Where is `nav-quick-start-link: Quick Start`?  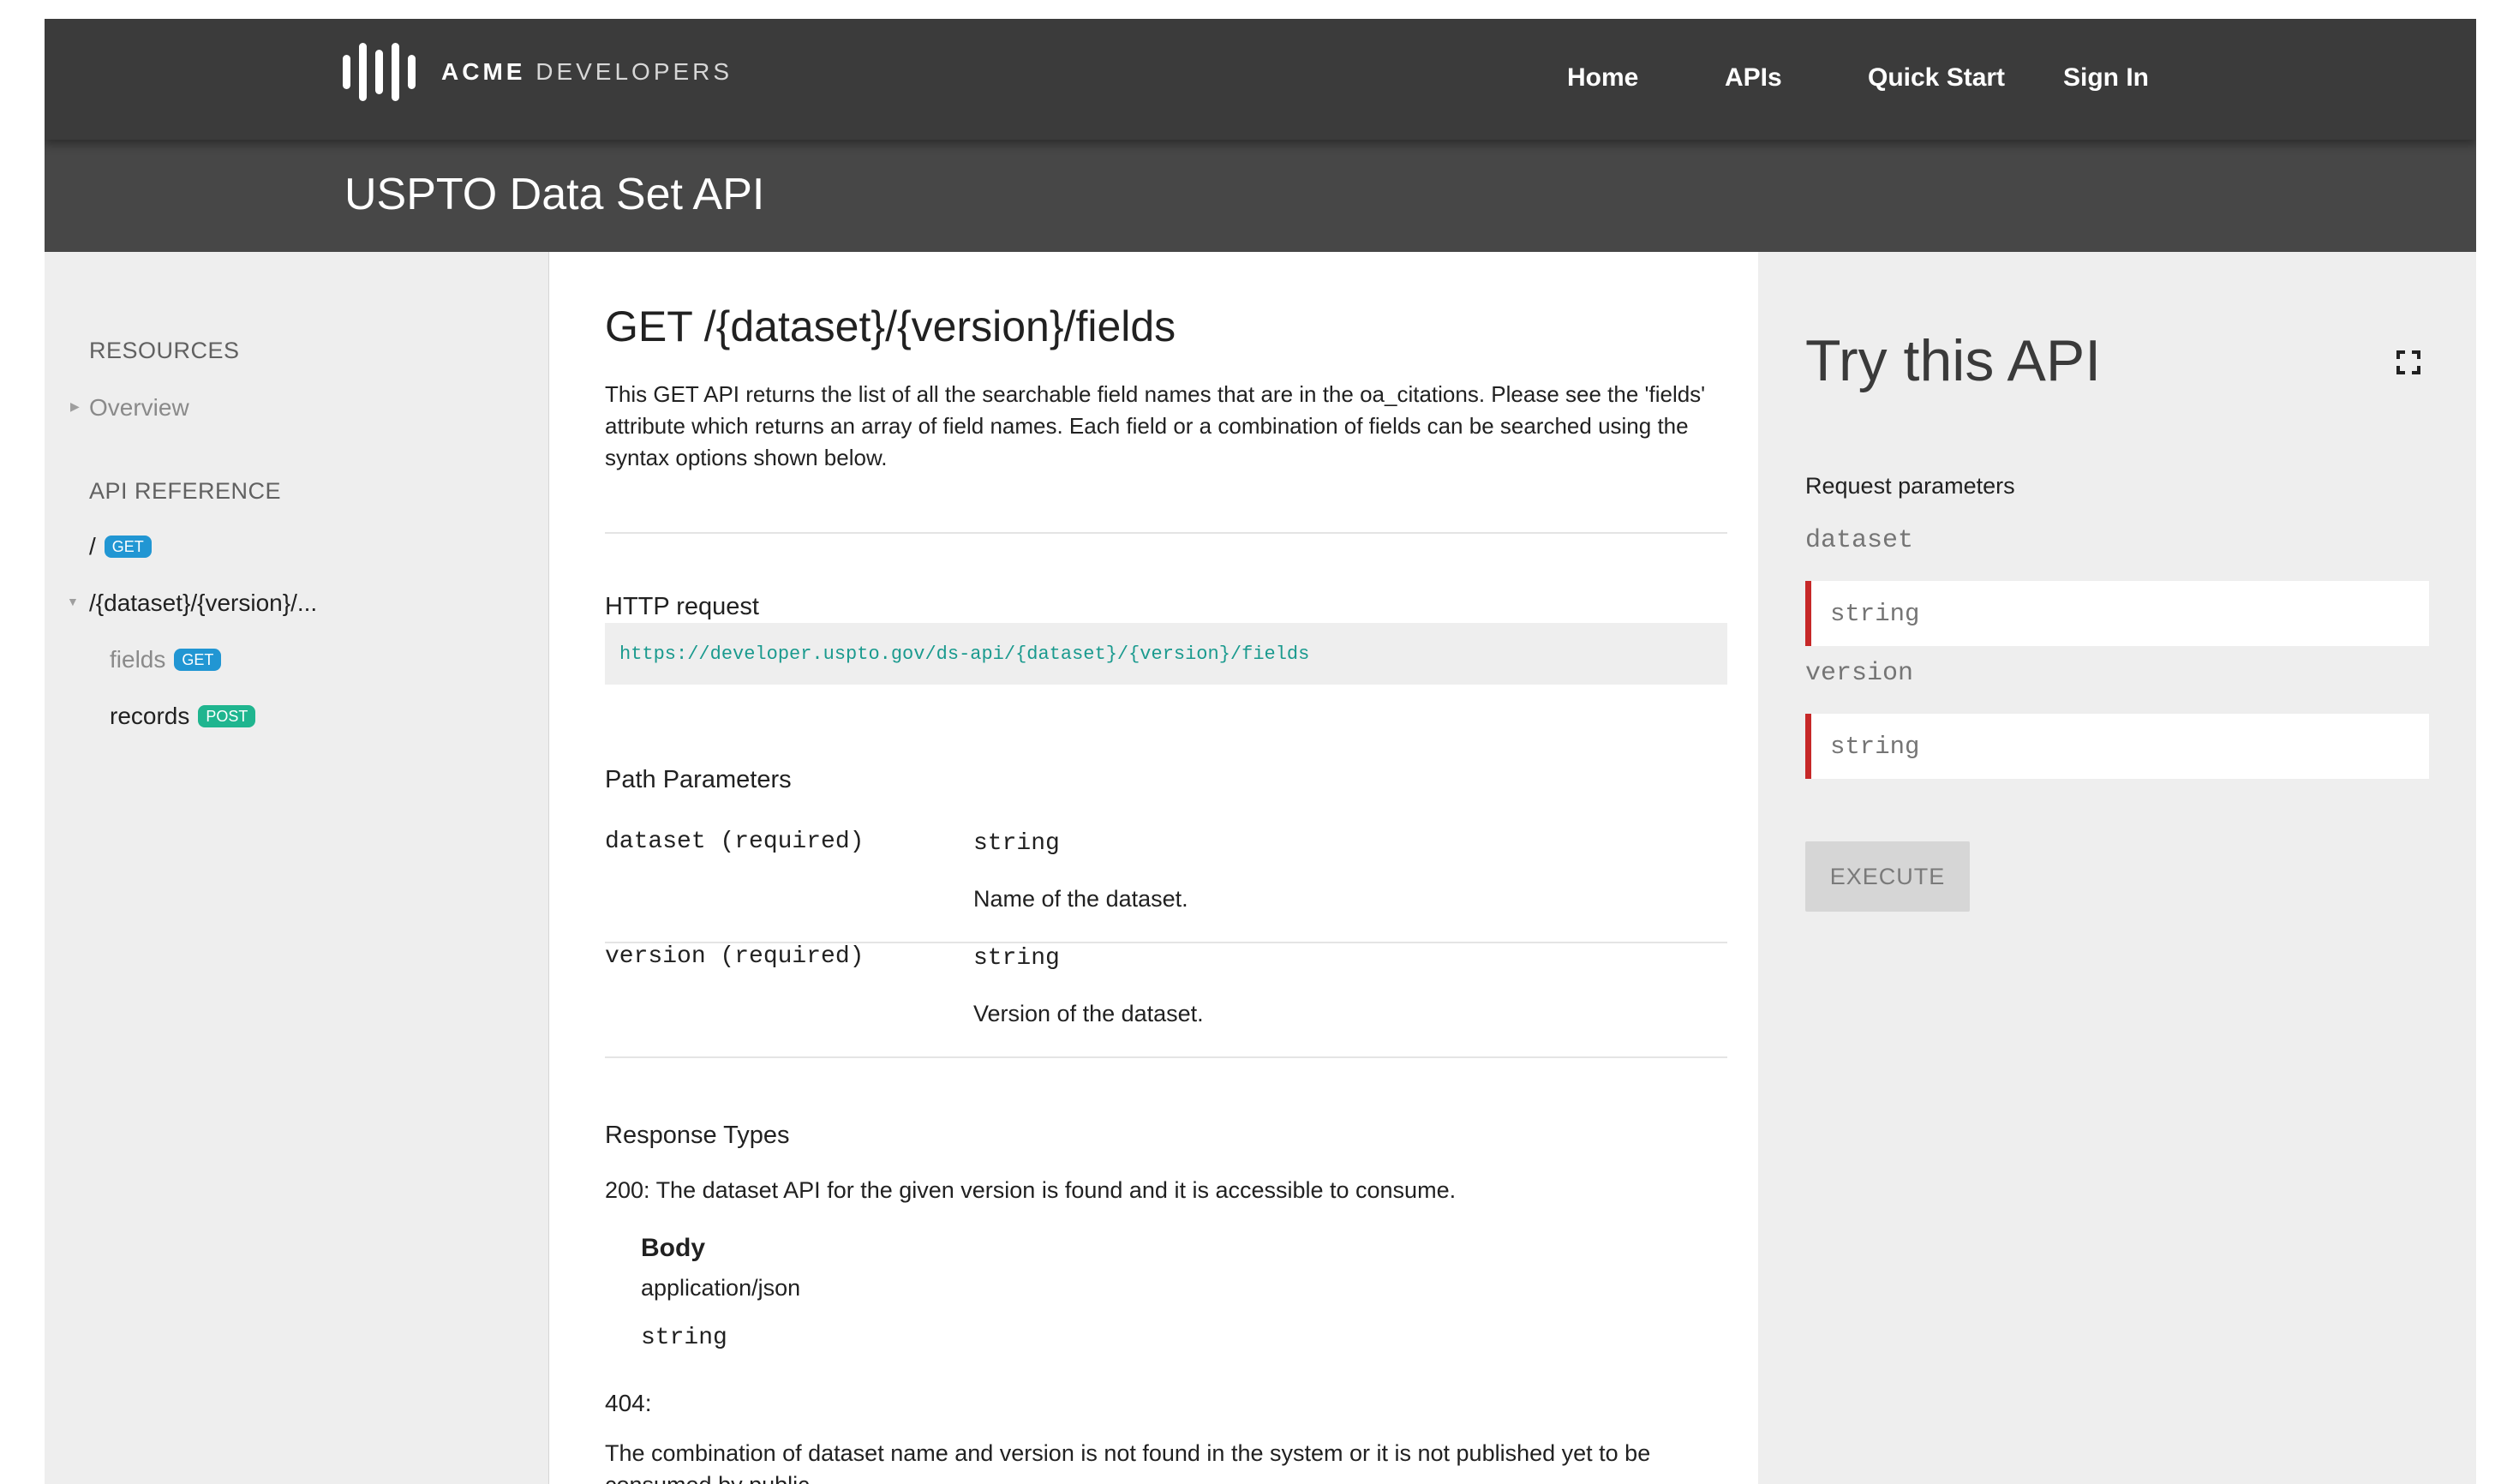
nav-quick-start-link: Quick Start is located at coordinates (1936, 78).